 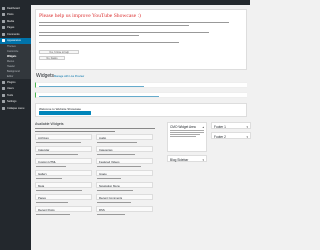 I want to click on widget-gallery: Gallery, so click(x=63, y=173).